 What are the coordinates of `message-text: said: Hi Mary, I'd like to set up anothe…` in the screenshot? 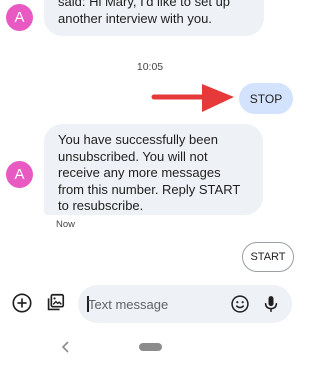 It's located at (144, 13).